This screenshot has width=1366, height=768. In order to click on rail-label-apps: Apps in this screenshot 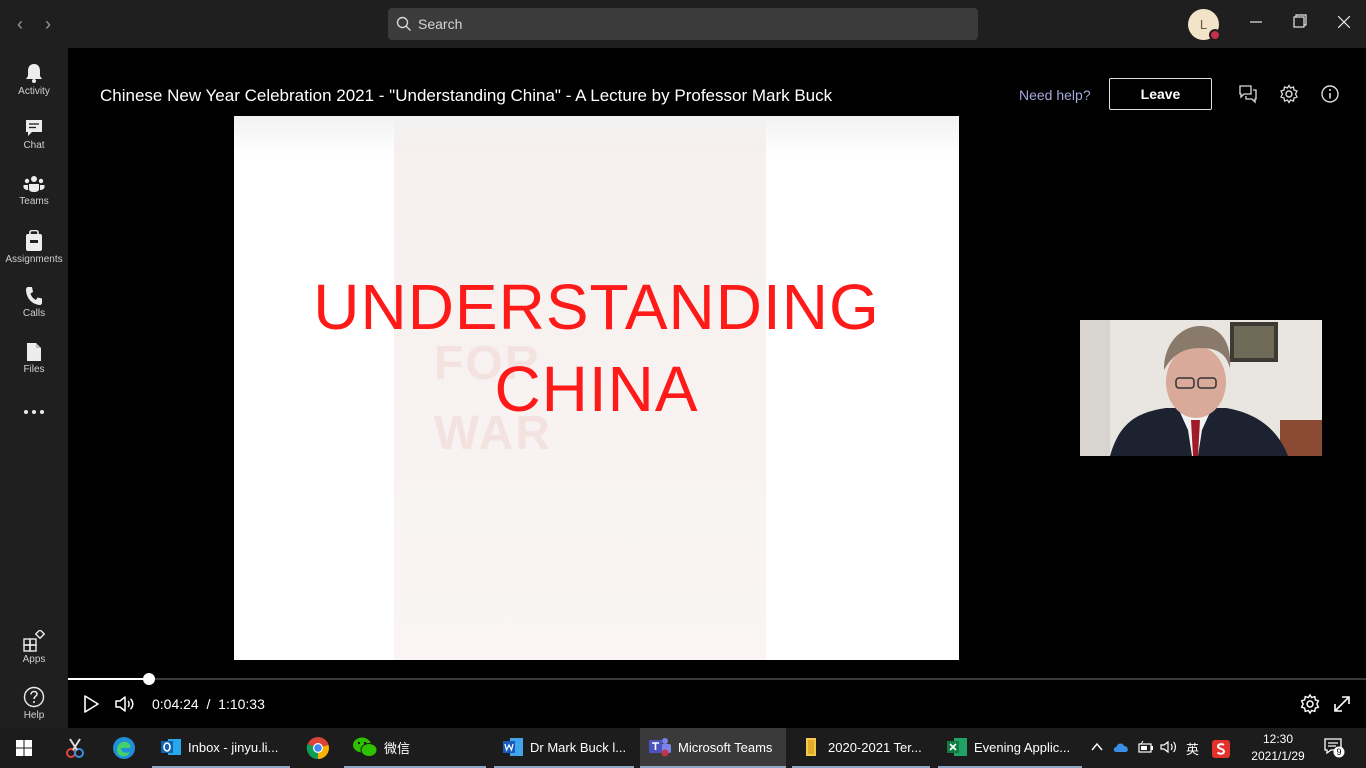, I will do `click(34, 659)`.